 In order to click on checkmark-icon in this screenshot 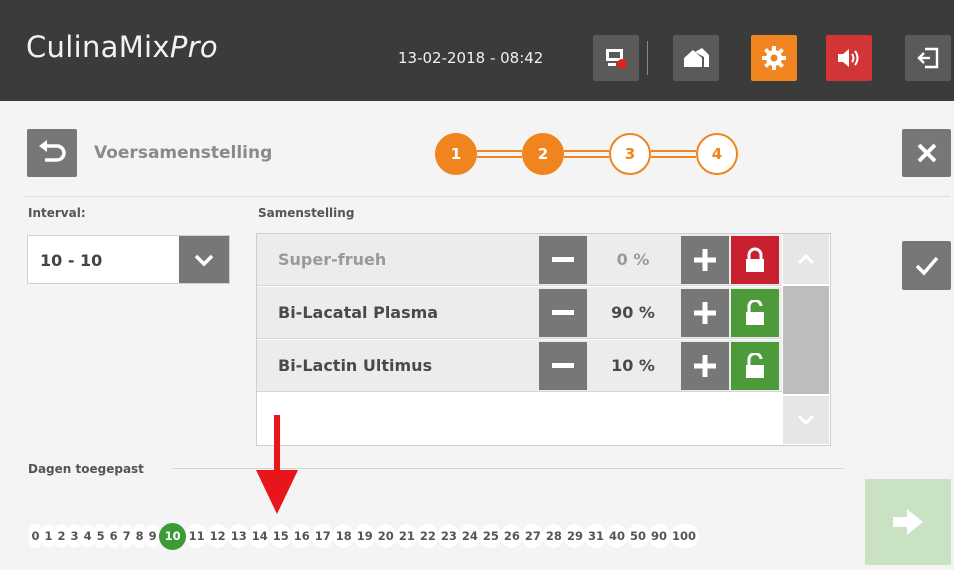, I will do `click(926, 266)`.